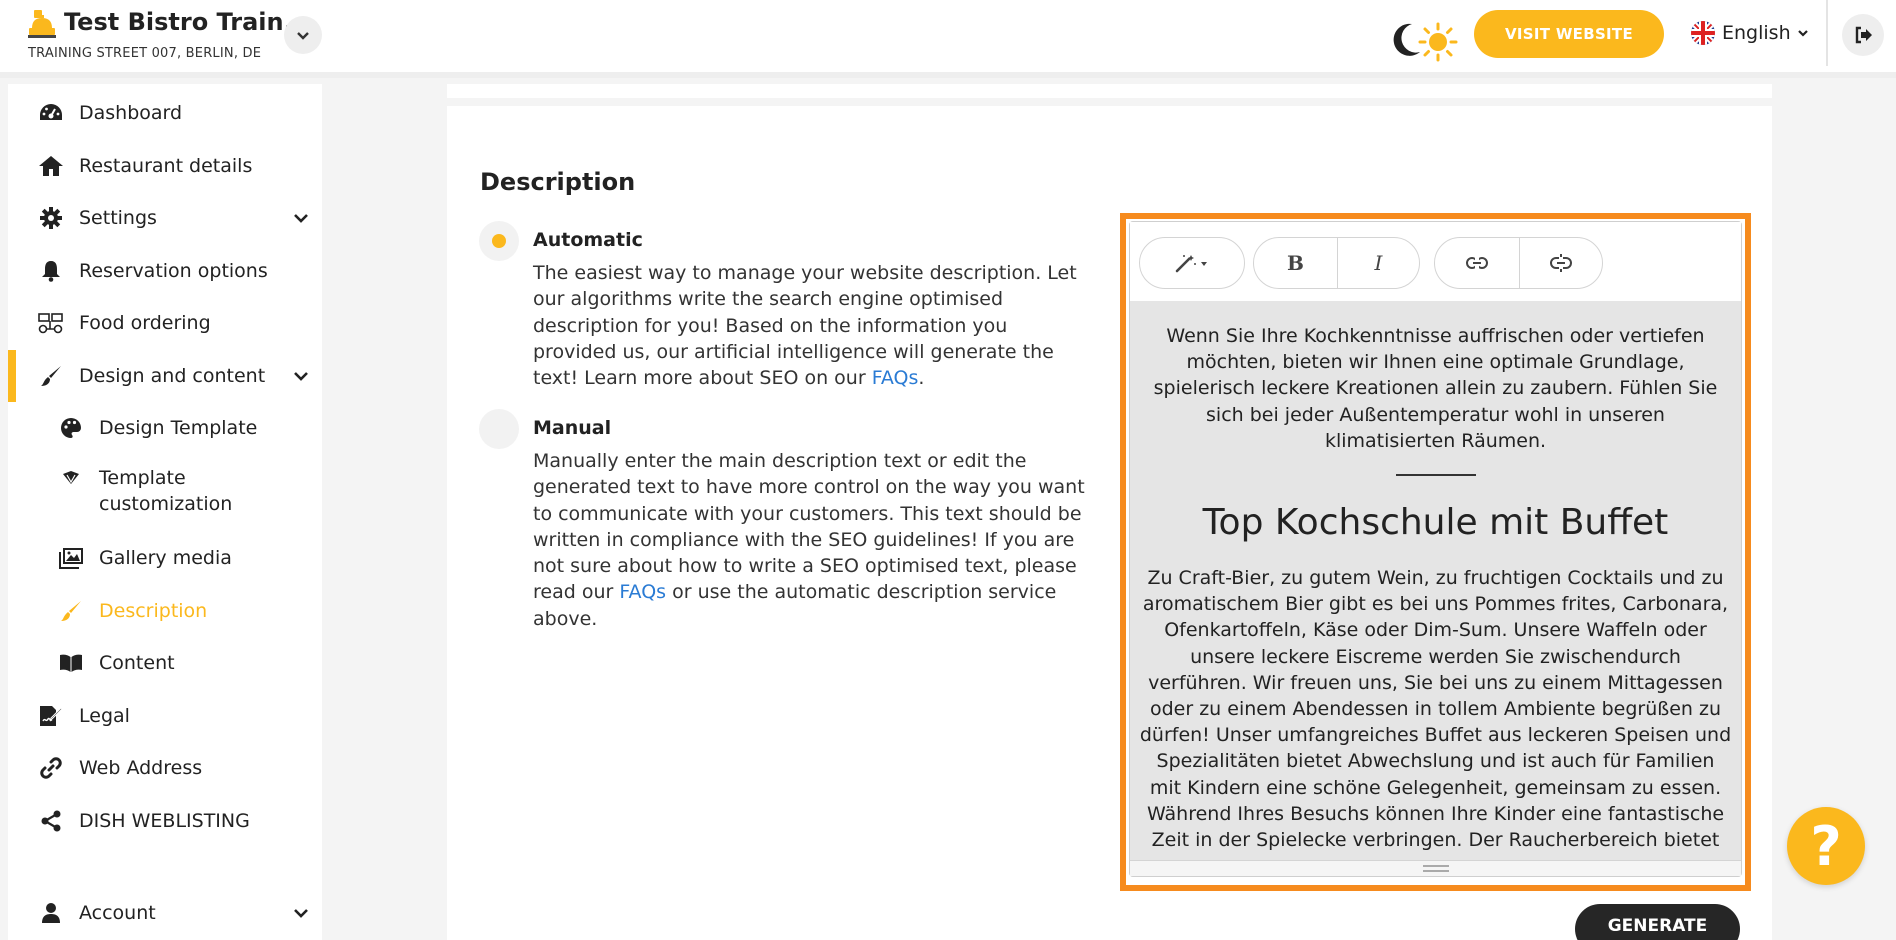  I want to click on sidebar-item-description: Description, so click(165, 611).